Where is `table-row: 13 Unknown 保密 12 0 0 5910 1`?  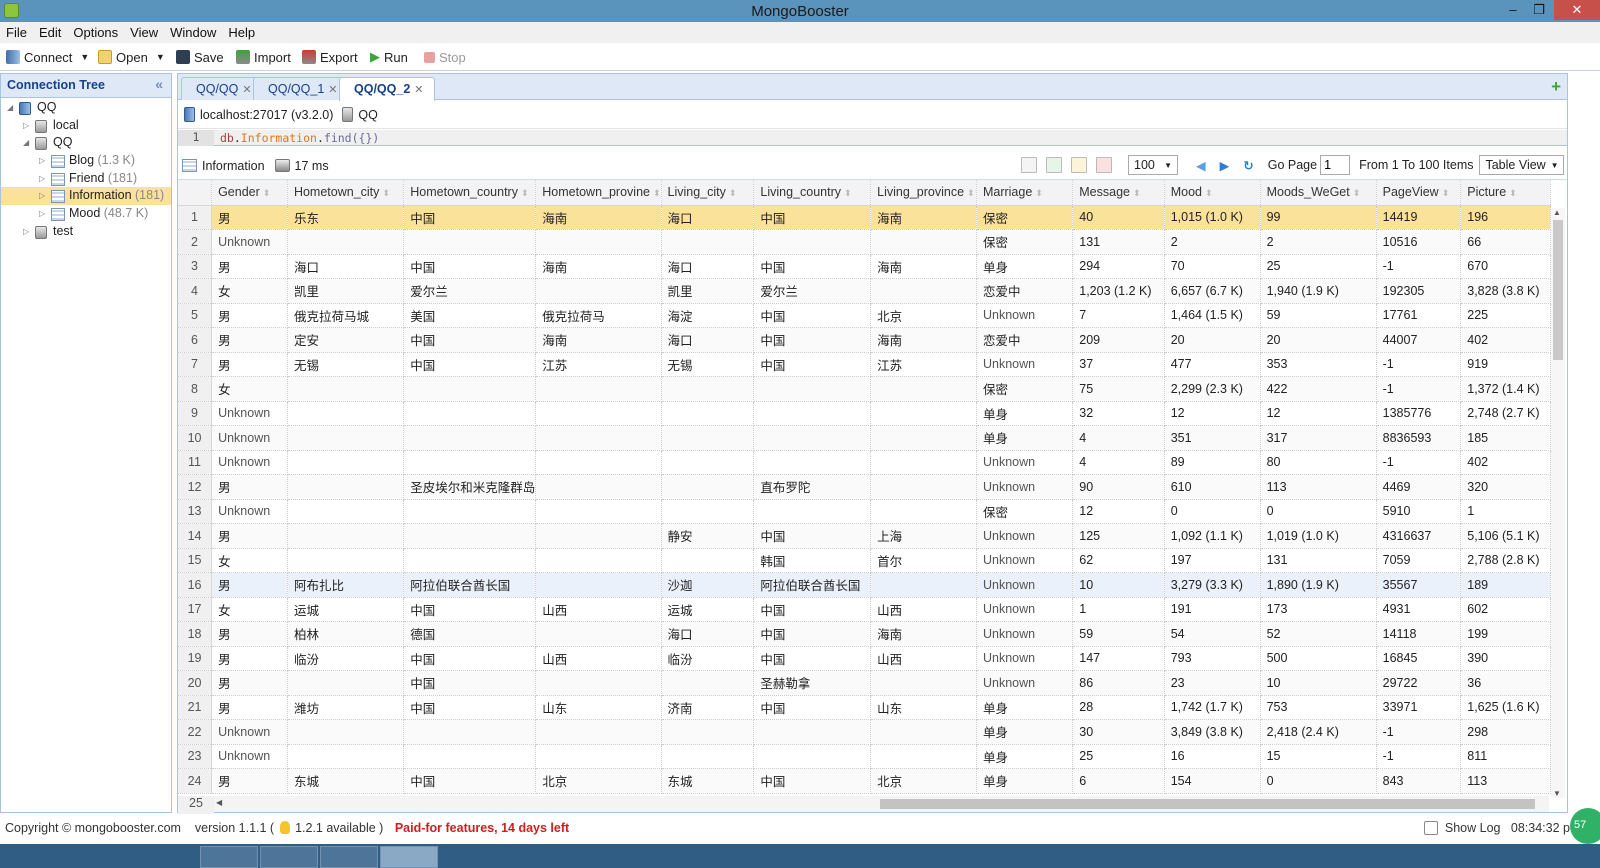 table-row: 13 Unknown 保密 12 0 0 5910 1 is located at coordinates (864, 511).